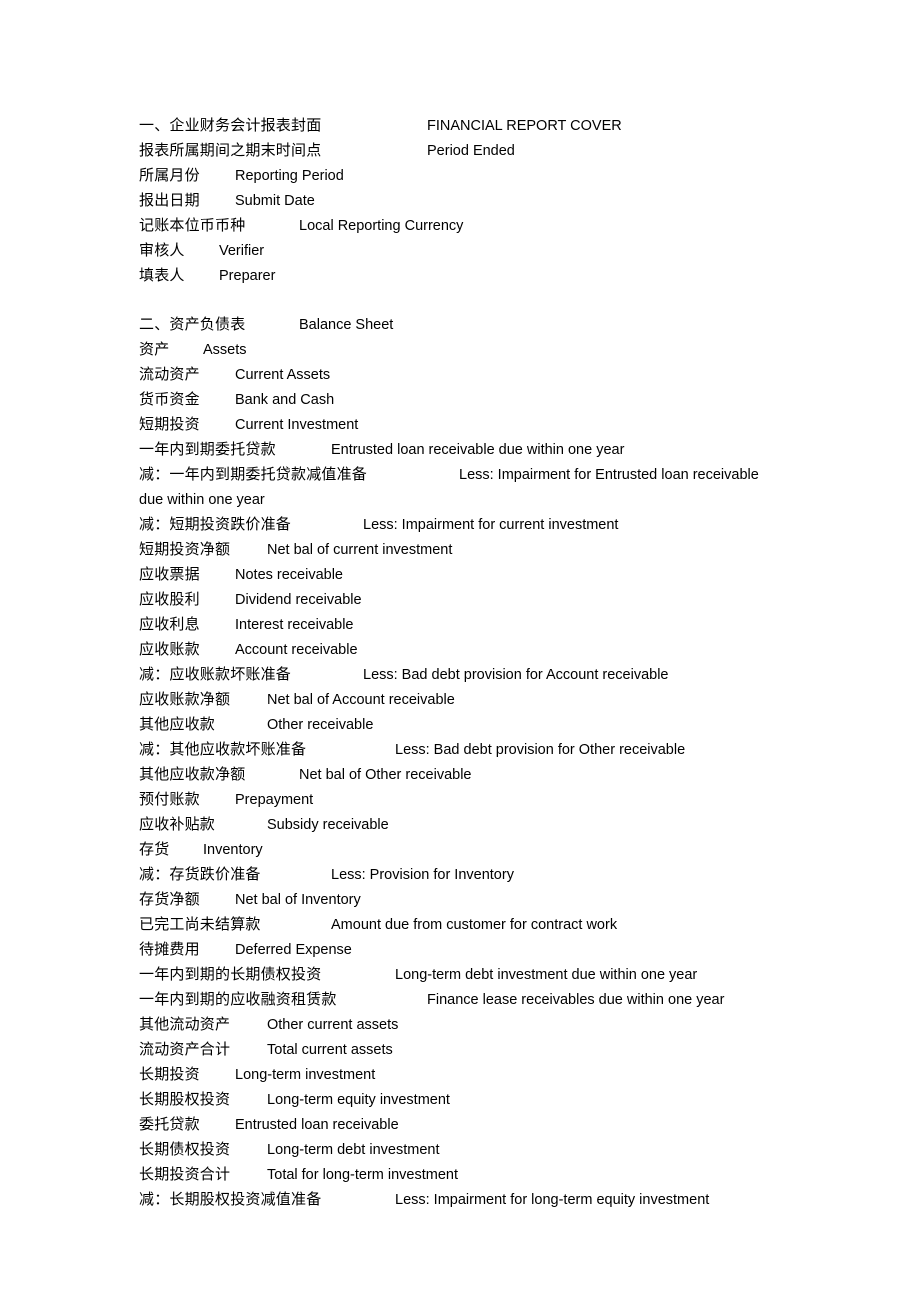  I want to click on term-chinese: 填表人, so click(162, 275).